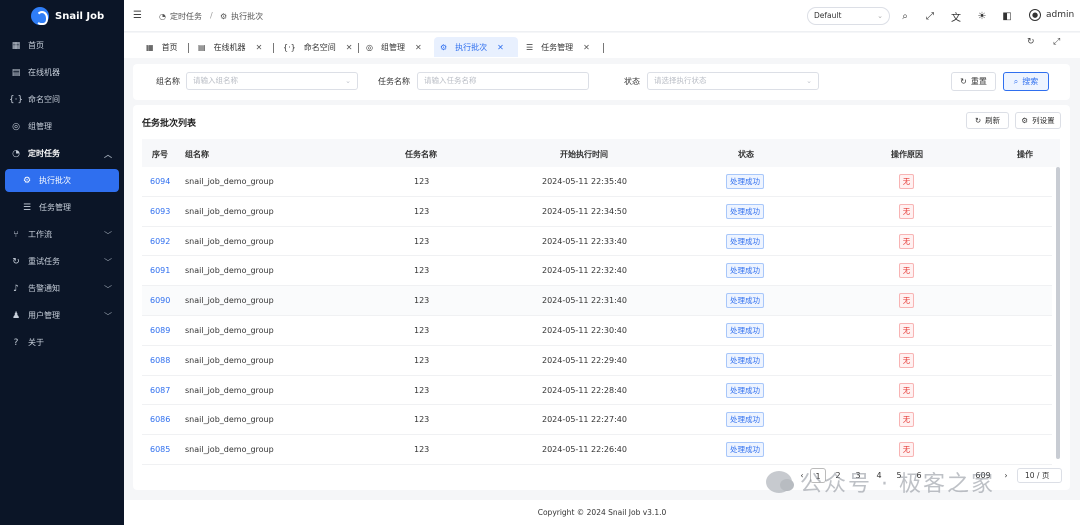 The width and height of the screenshot is (1080, 525). Describe the element at coordinates (272, 81) in the screenshot. I see `group-name-select: 请输入组名称 ⌄` at that location.